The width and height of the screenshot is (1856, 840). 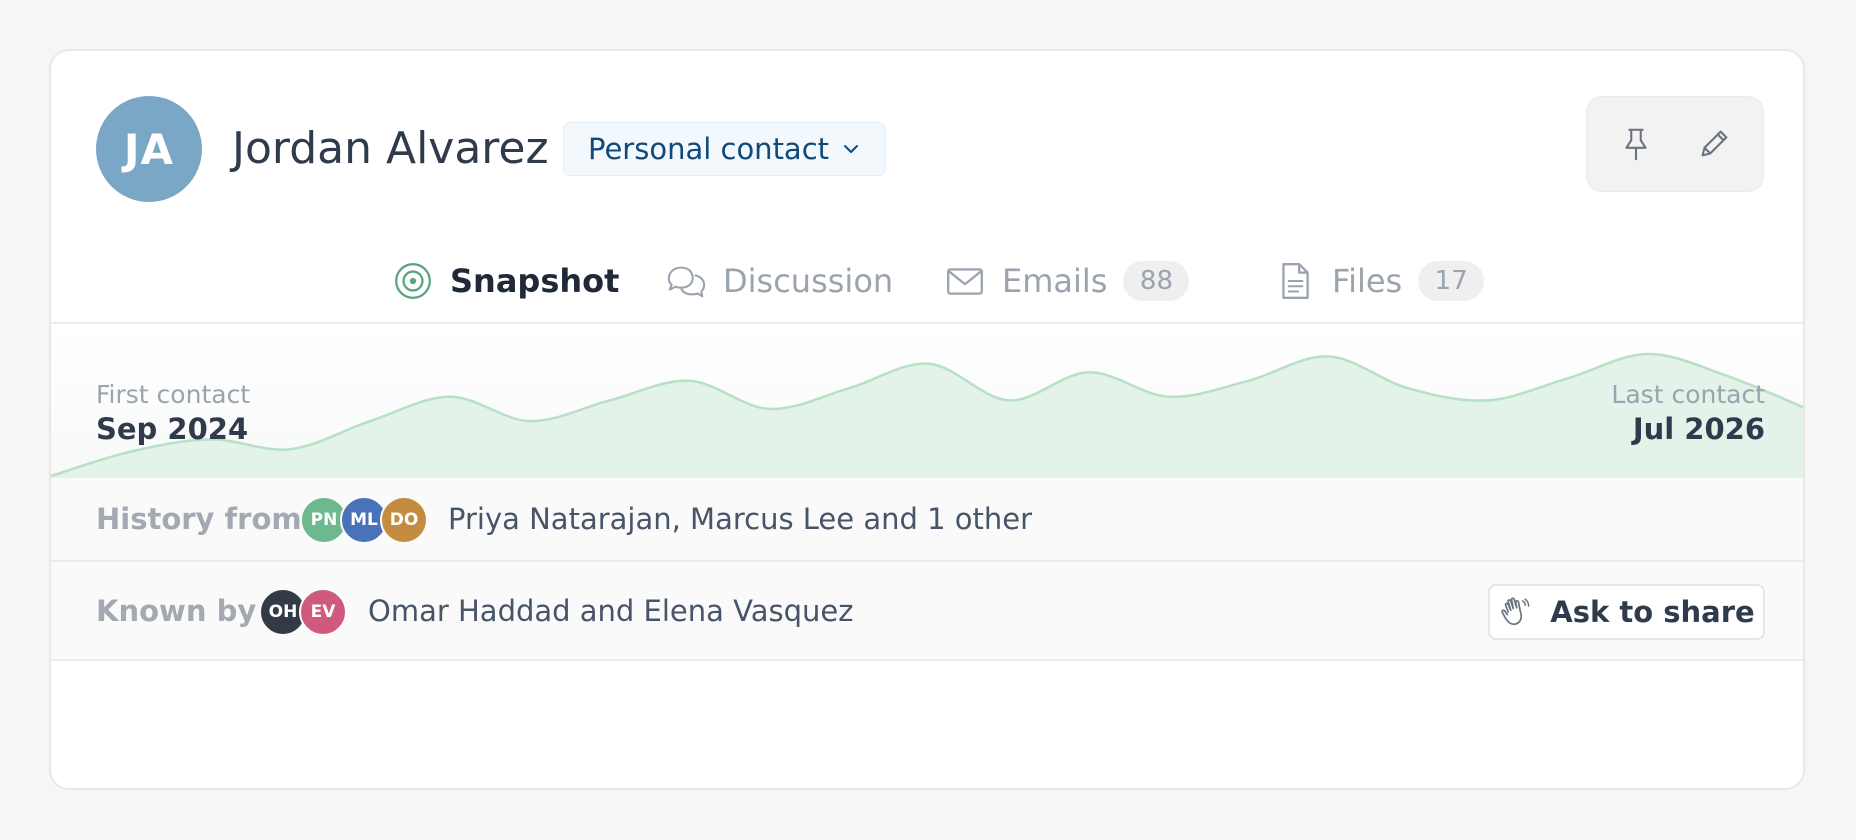 I want to click on chat-bubbles-icon, so click(x=686, y=282).